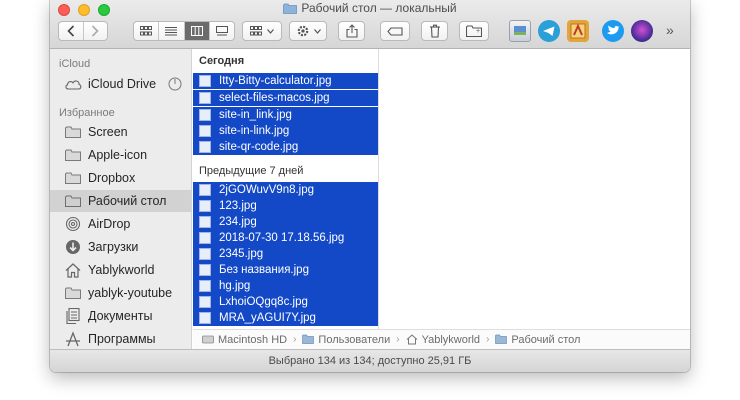 Image resolution: width=740 pixels, height=400 pixels. I want to click on sidebar-item-label: Apple-icon, so click(118, 155).